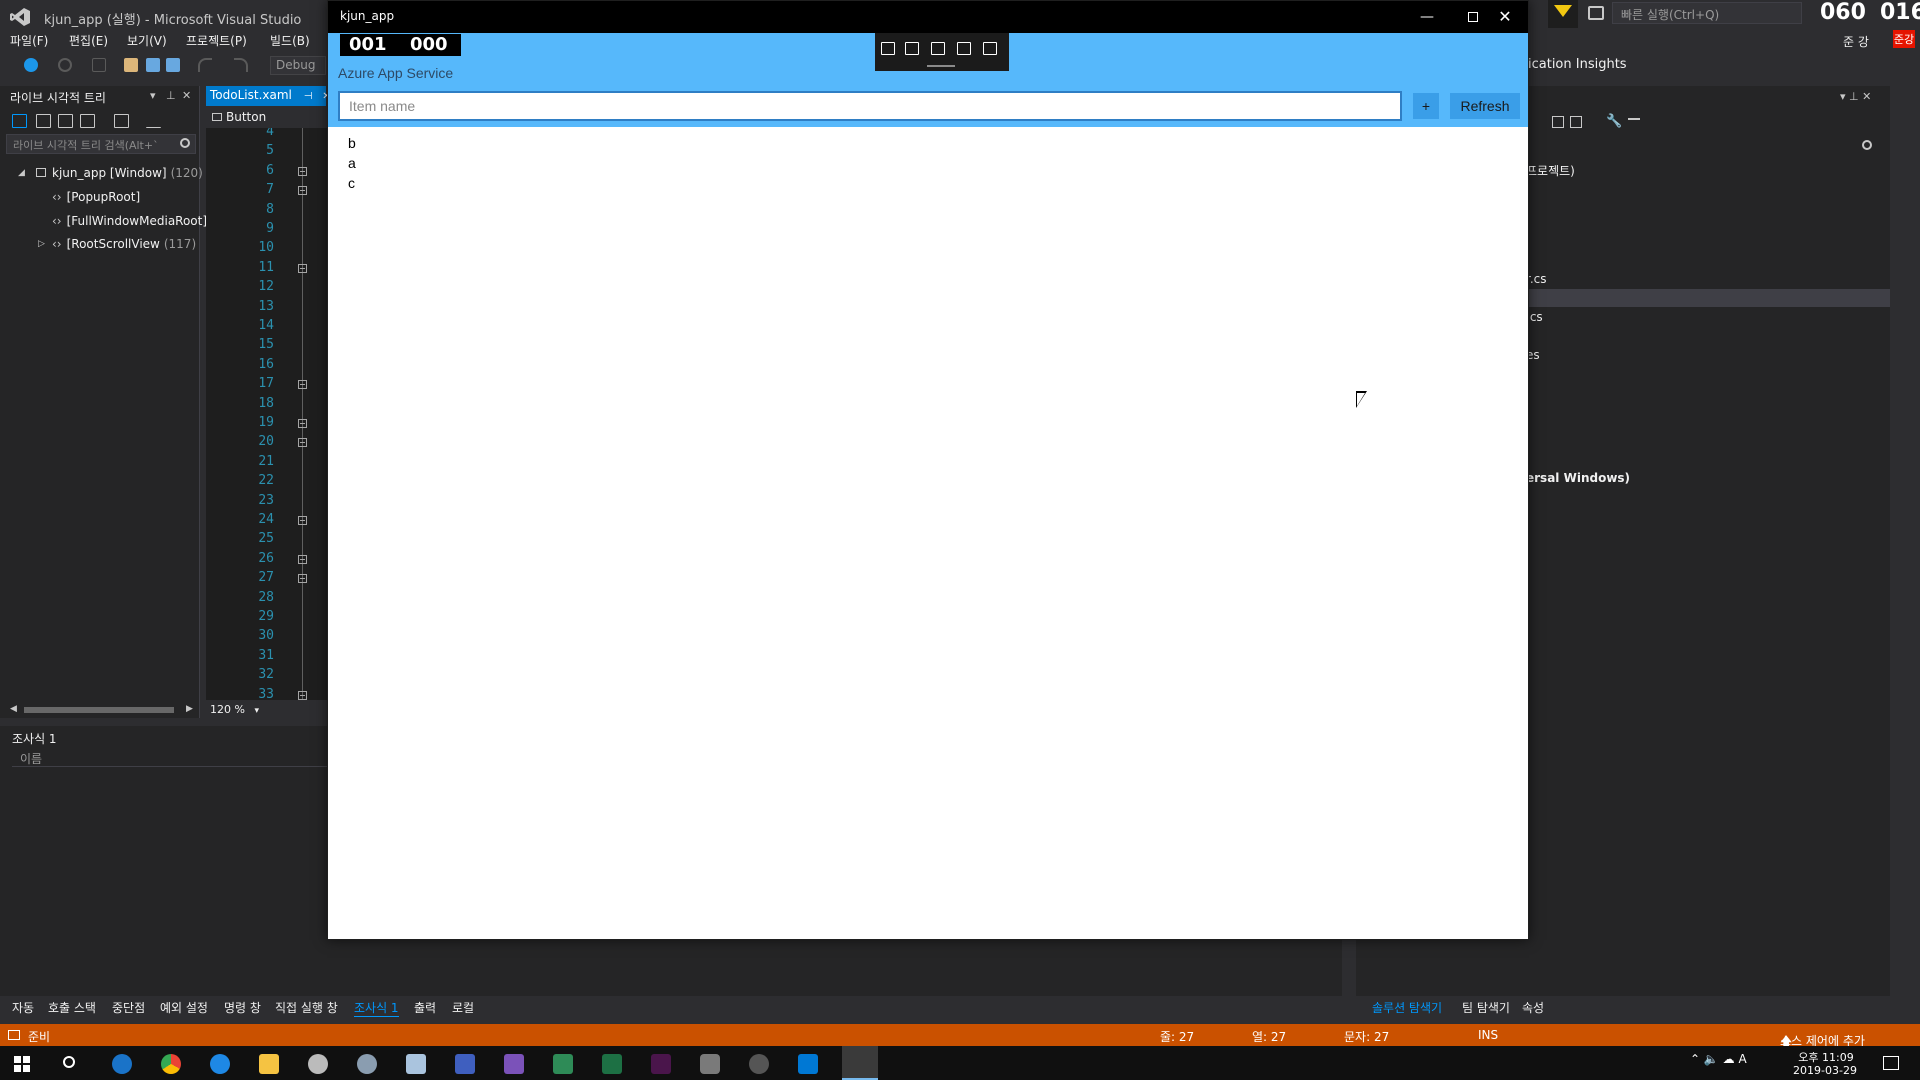 This screenshot has height=1080, width=1920. I want to click on watch-name-column-header: 이름, so click(31, 758).